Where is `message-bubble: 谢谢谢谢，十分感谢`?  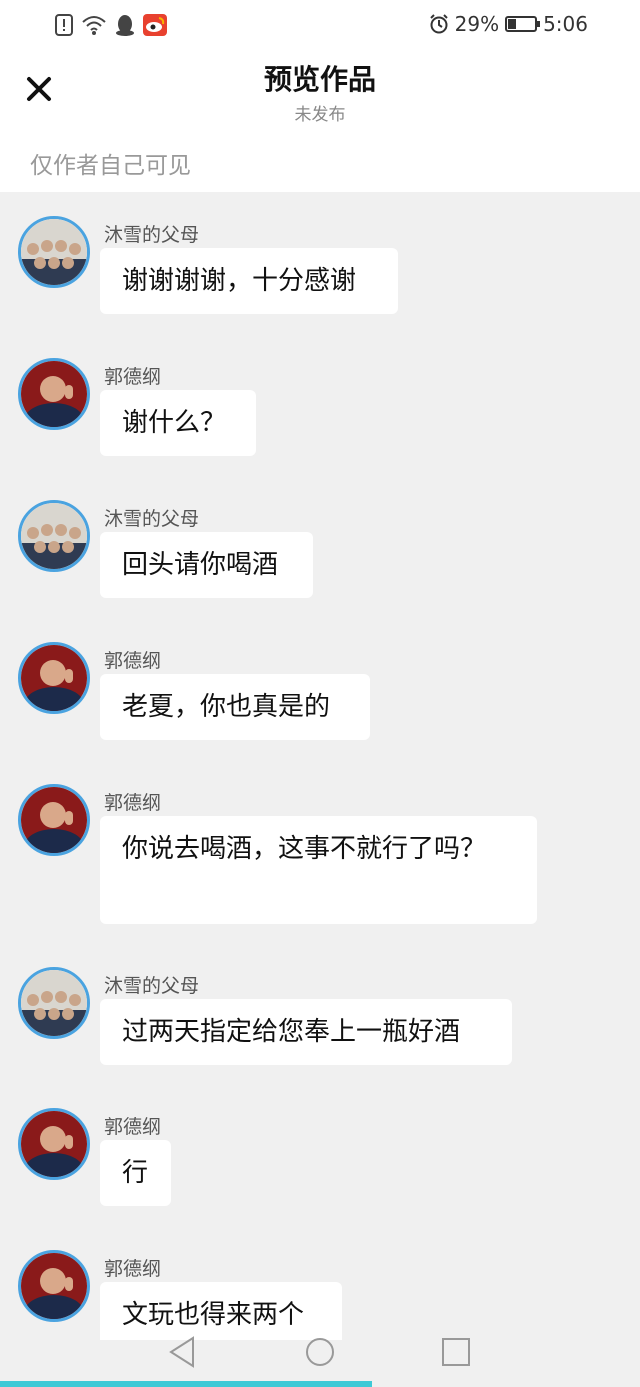 message-bubble: 谢谢谢谢，十分感谢 is located at coordinates (249, 281).